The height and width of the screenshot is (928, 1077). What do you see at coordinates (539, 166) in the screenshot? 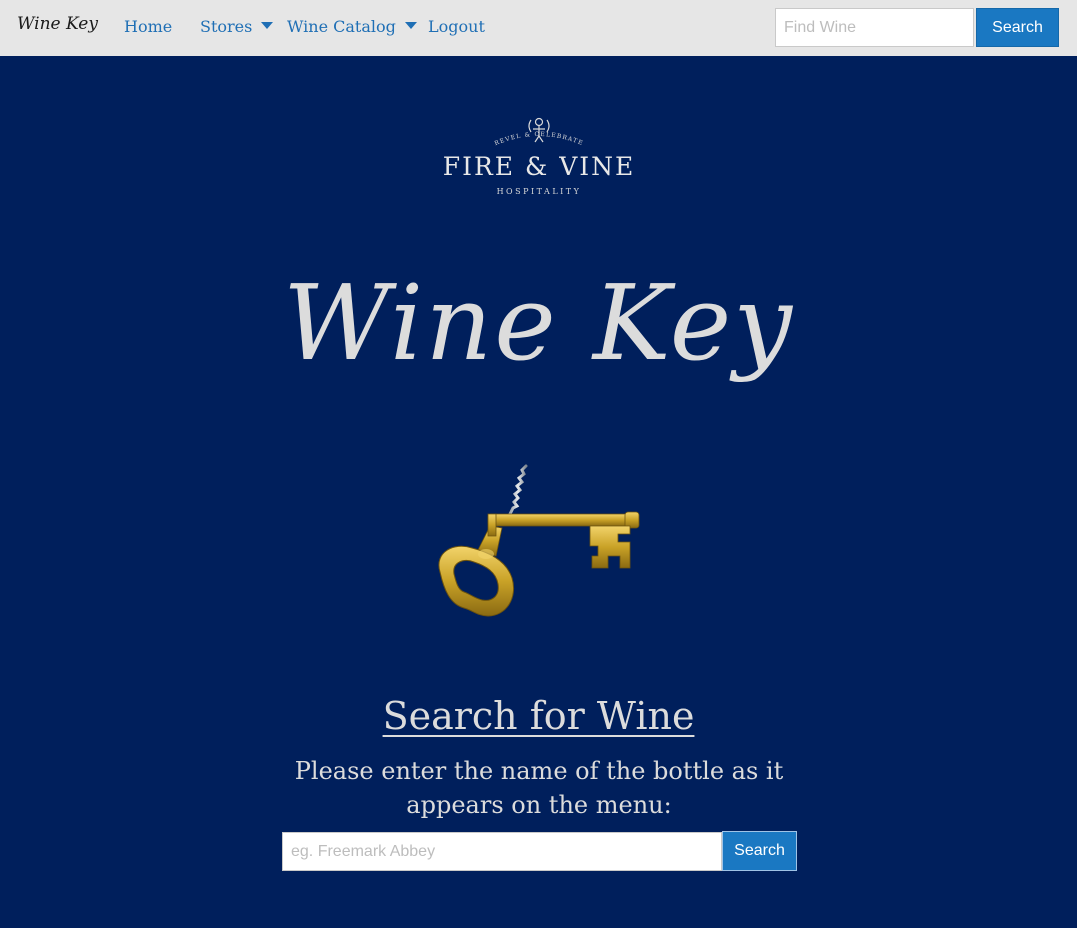
I see `logo-name-text: FIRE & VINE` at bounding box center [539, 166].